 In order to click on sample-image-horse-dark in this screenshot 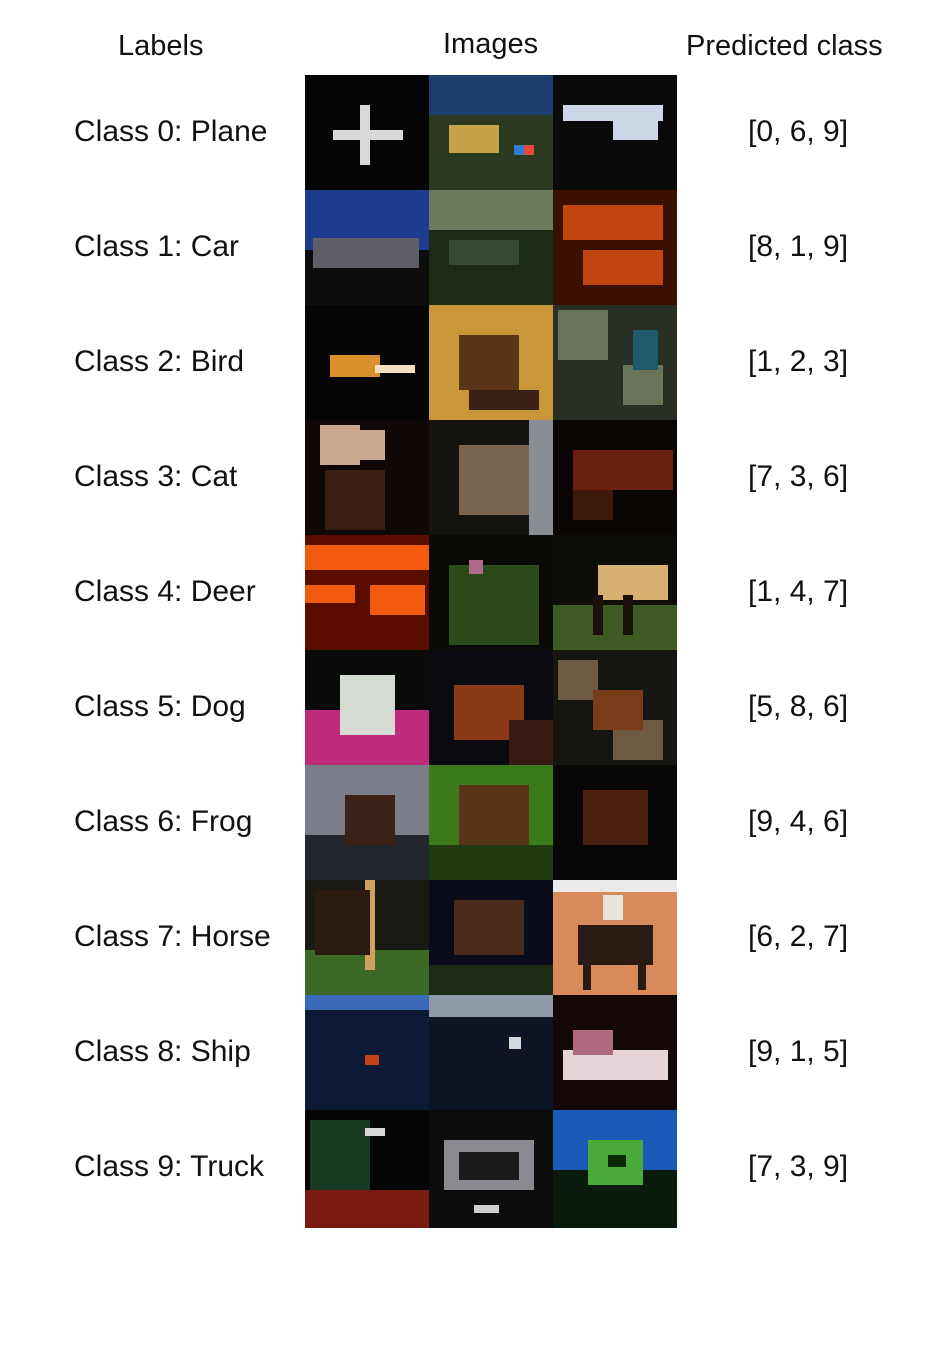, I will do `click(491, 939)`.